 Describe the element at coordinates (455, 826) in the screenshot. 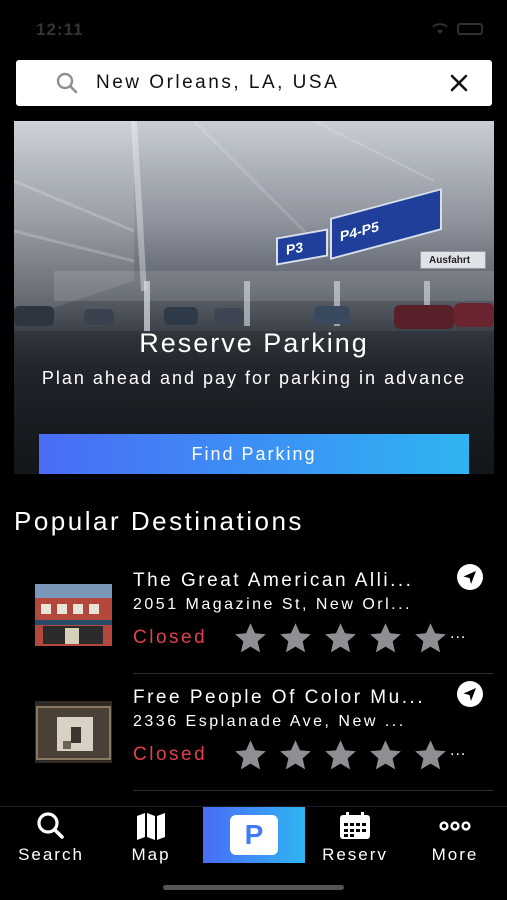

I see `more-dots-icon` at that location.